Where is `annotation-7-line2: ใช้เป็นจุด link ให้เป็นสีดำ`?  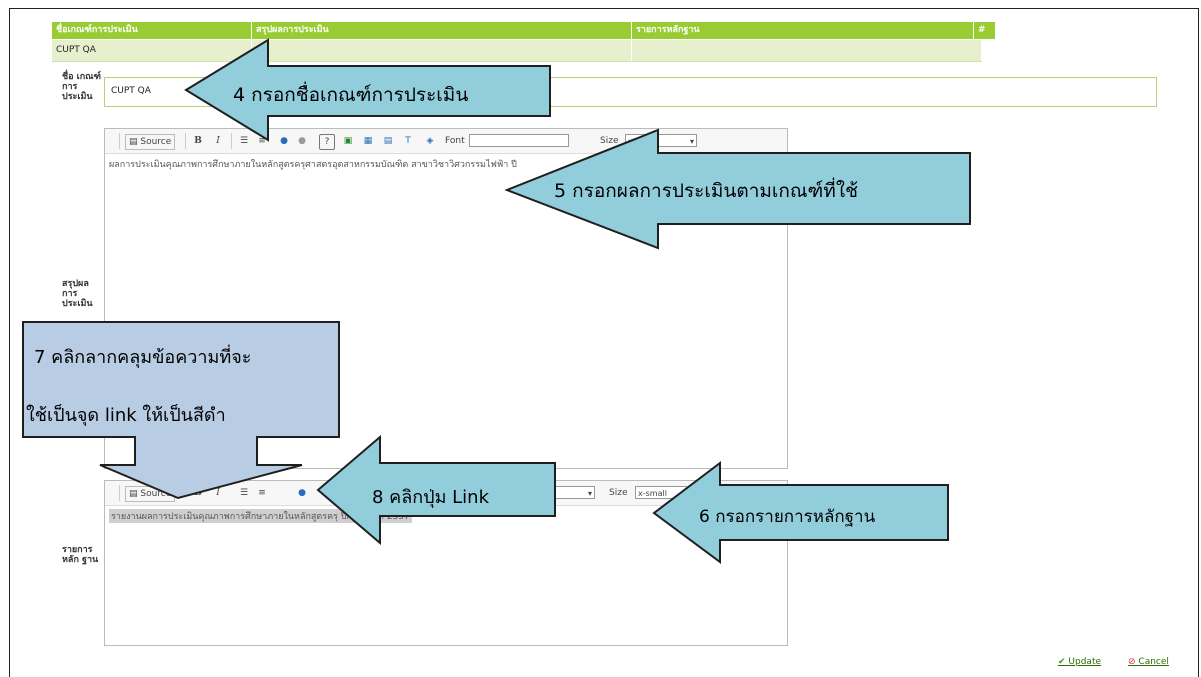
annotation-7-line2: ใช้เป็นจุด link ให้เป็นสีดำ is located at coordinates (126, 415).